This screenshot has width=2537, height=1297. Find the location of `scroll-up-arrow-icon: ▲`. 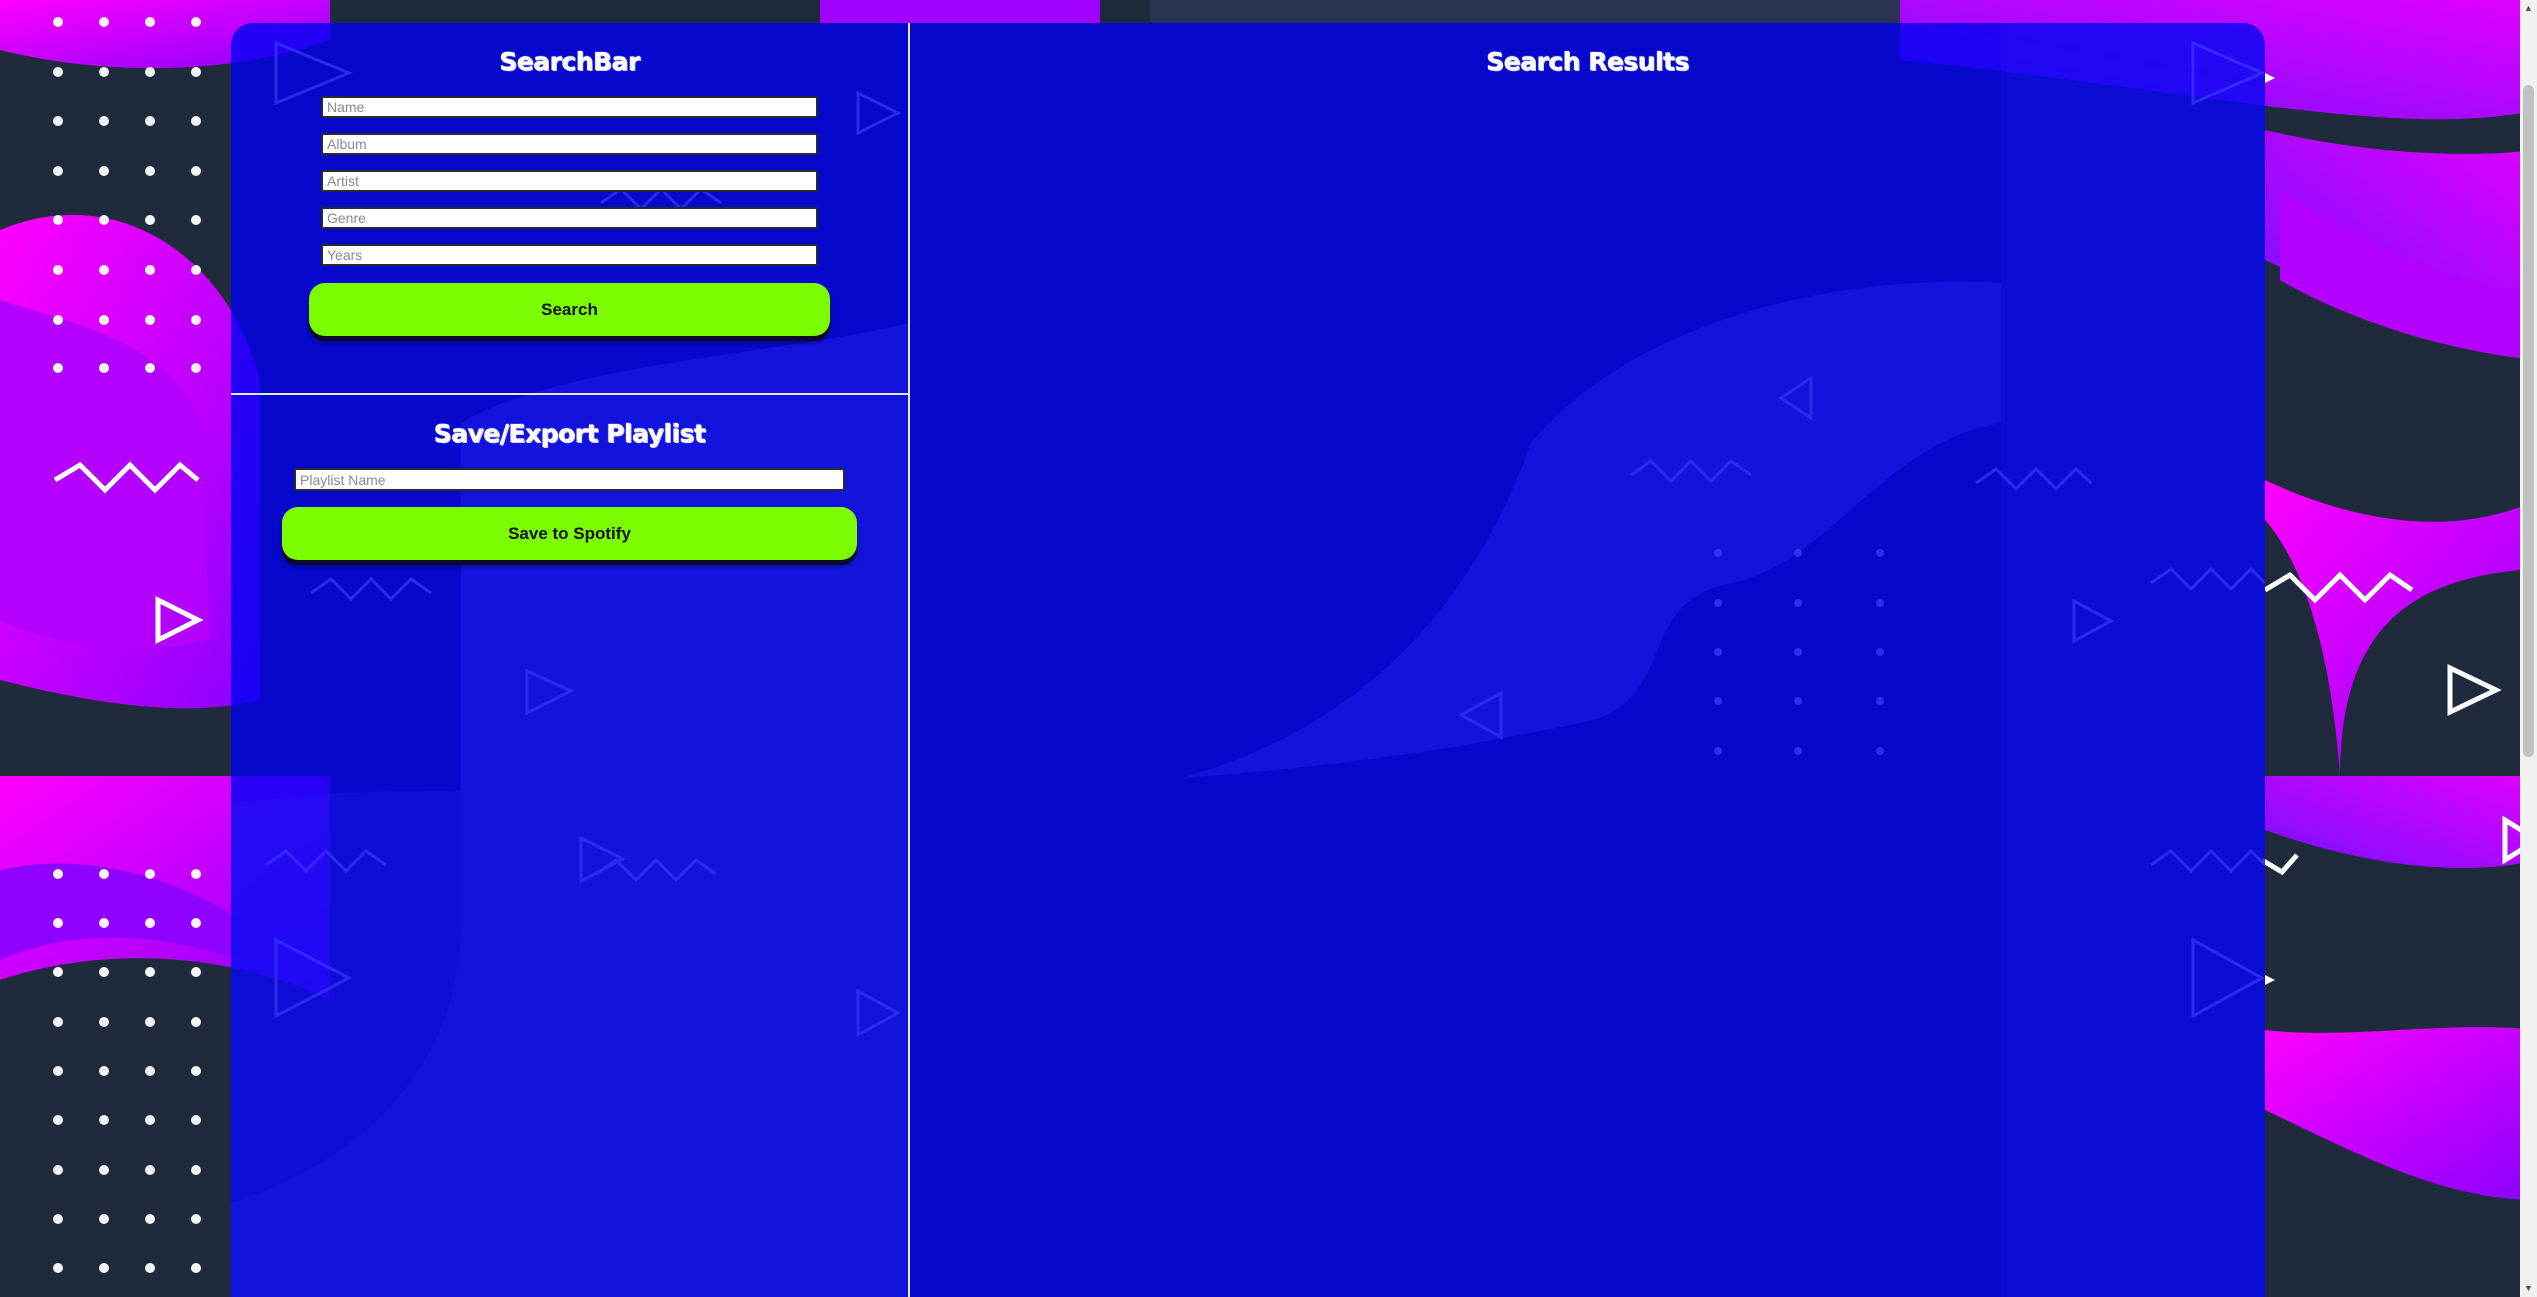

scroll-up-arrow-icon: ▲ is located at coordinates (2528, 8).